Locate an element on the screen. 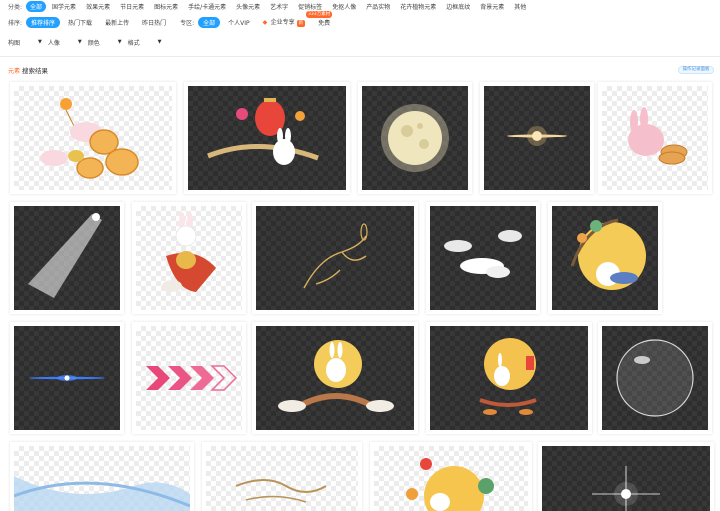  full-moon-image is located at coordinates (415, 138).